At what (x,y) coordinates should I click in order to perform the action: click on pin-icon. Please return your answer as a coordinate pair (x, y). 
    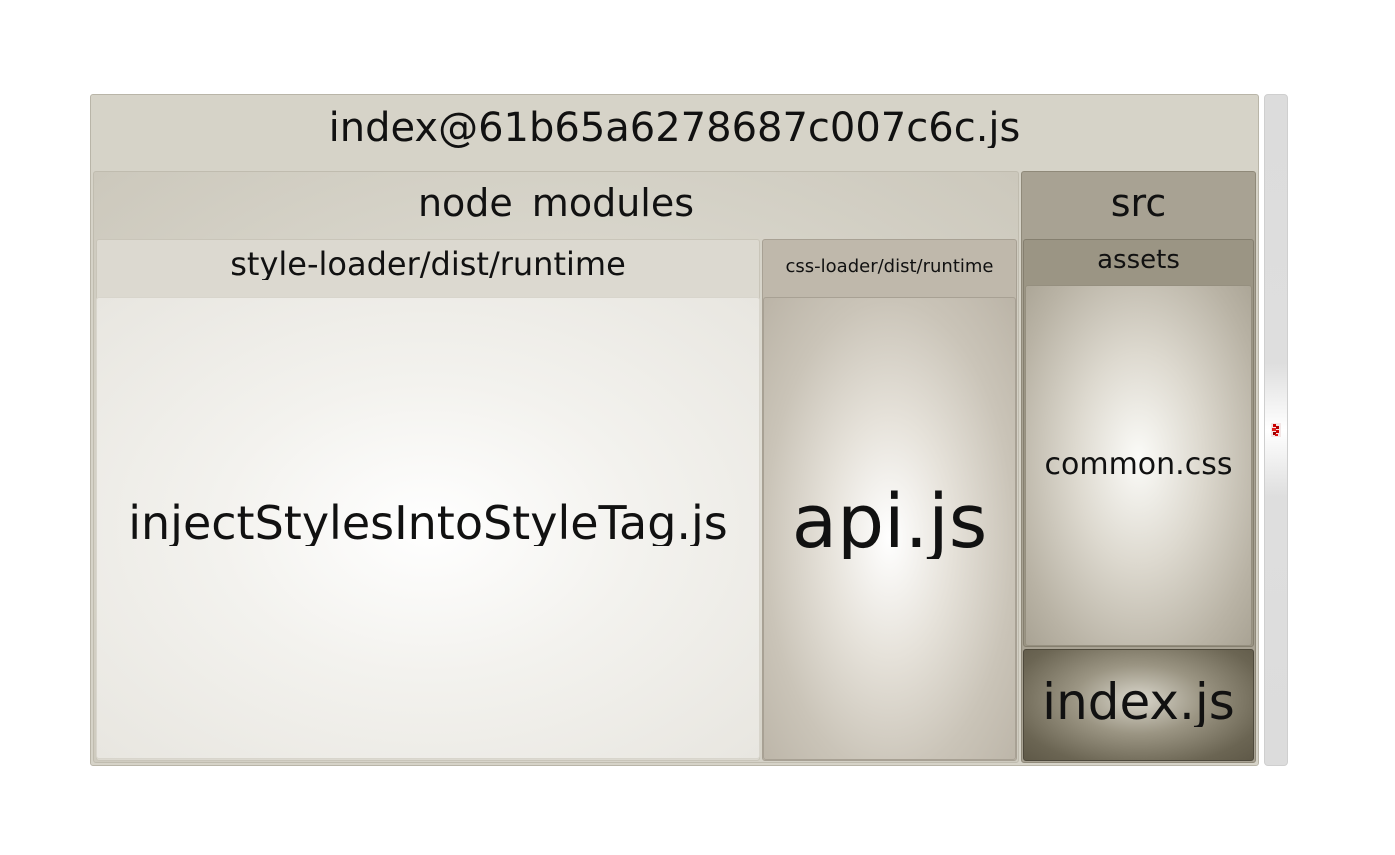
    Looking at the image, I should click on (1276, 430).